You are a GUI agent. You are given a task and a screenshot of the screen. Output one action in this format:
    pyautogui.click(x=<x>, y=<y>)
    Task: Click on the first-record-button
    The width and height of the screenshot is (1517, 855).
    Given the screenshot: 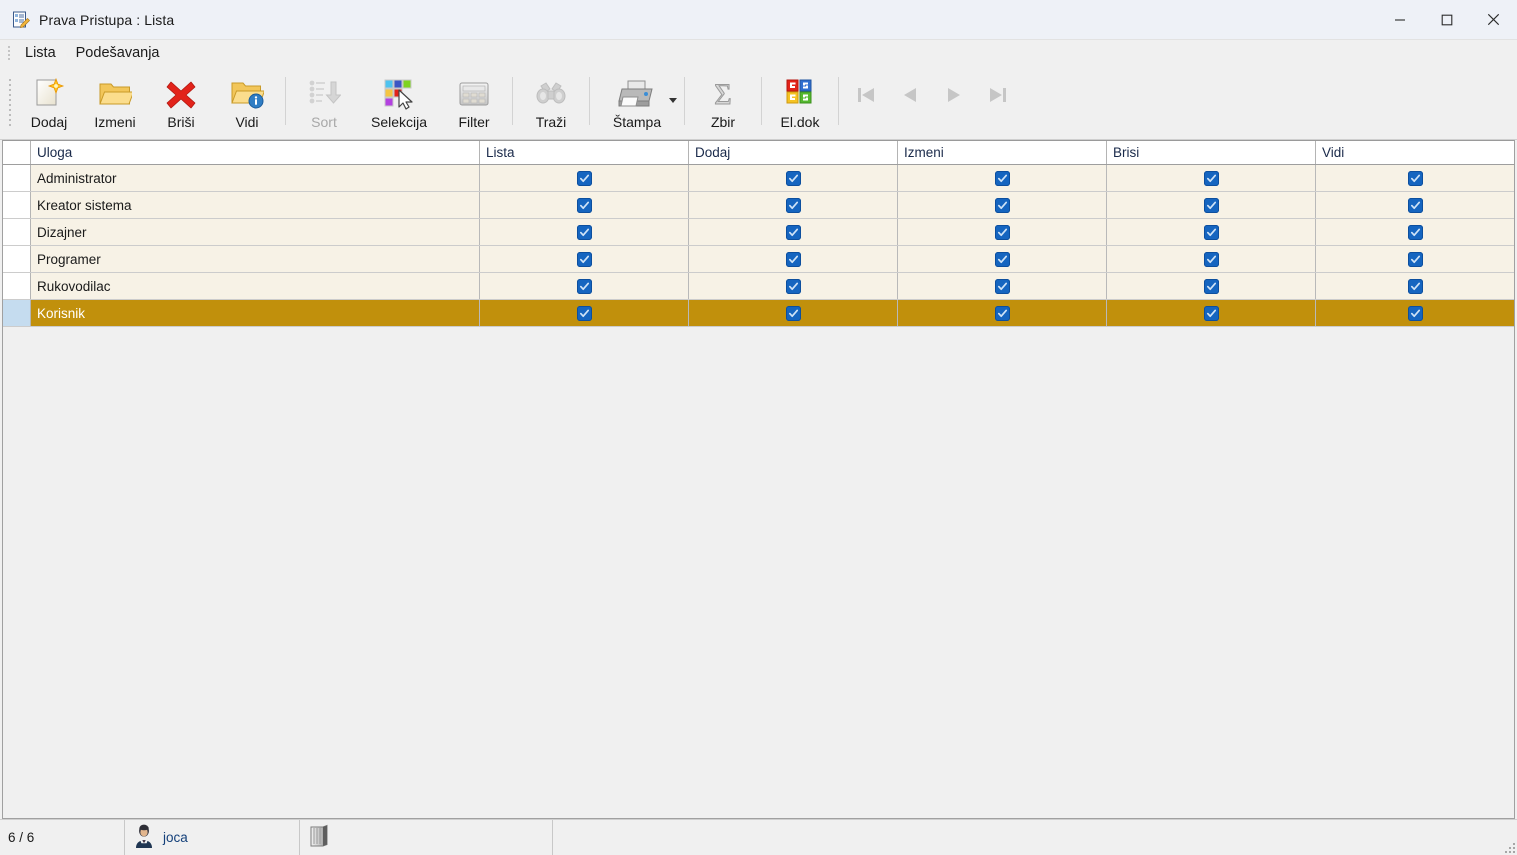 What is the action you would take?
    pyautogui.click(x=866, y=102)
    